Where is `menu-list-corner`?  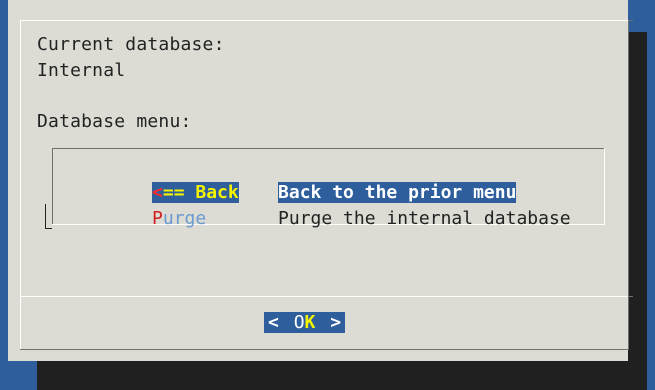 menu-list-corner is located at coordinates (49, 218).